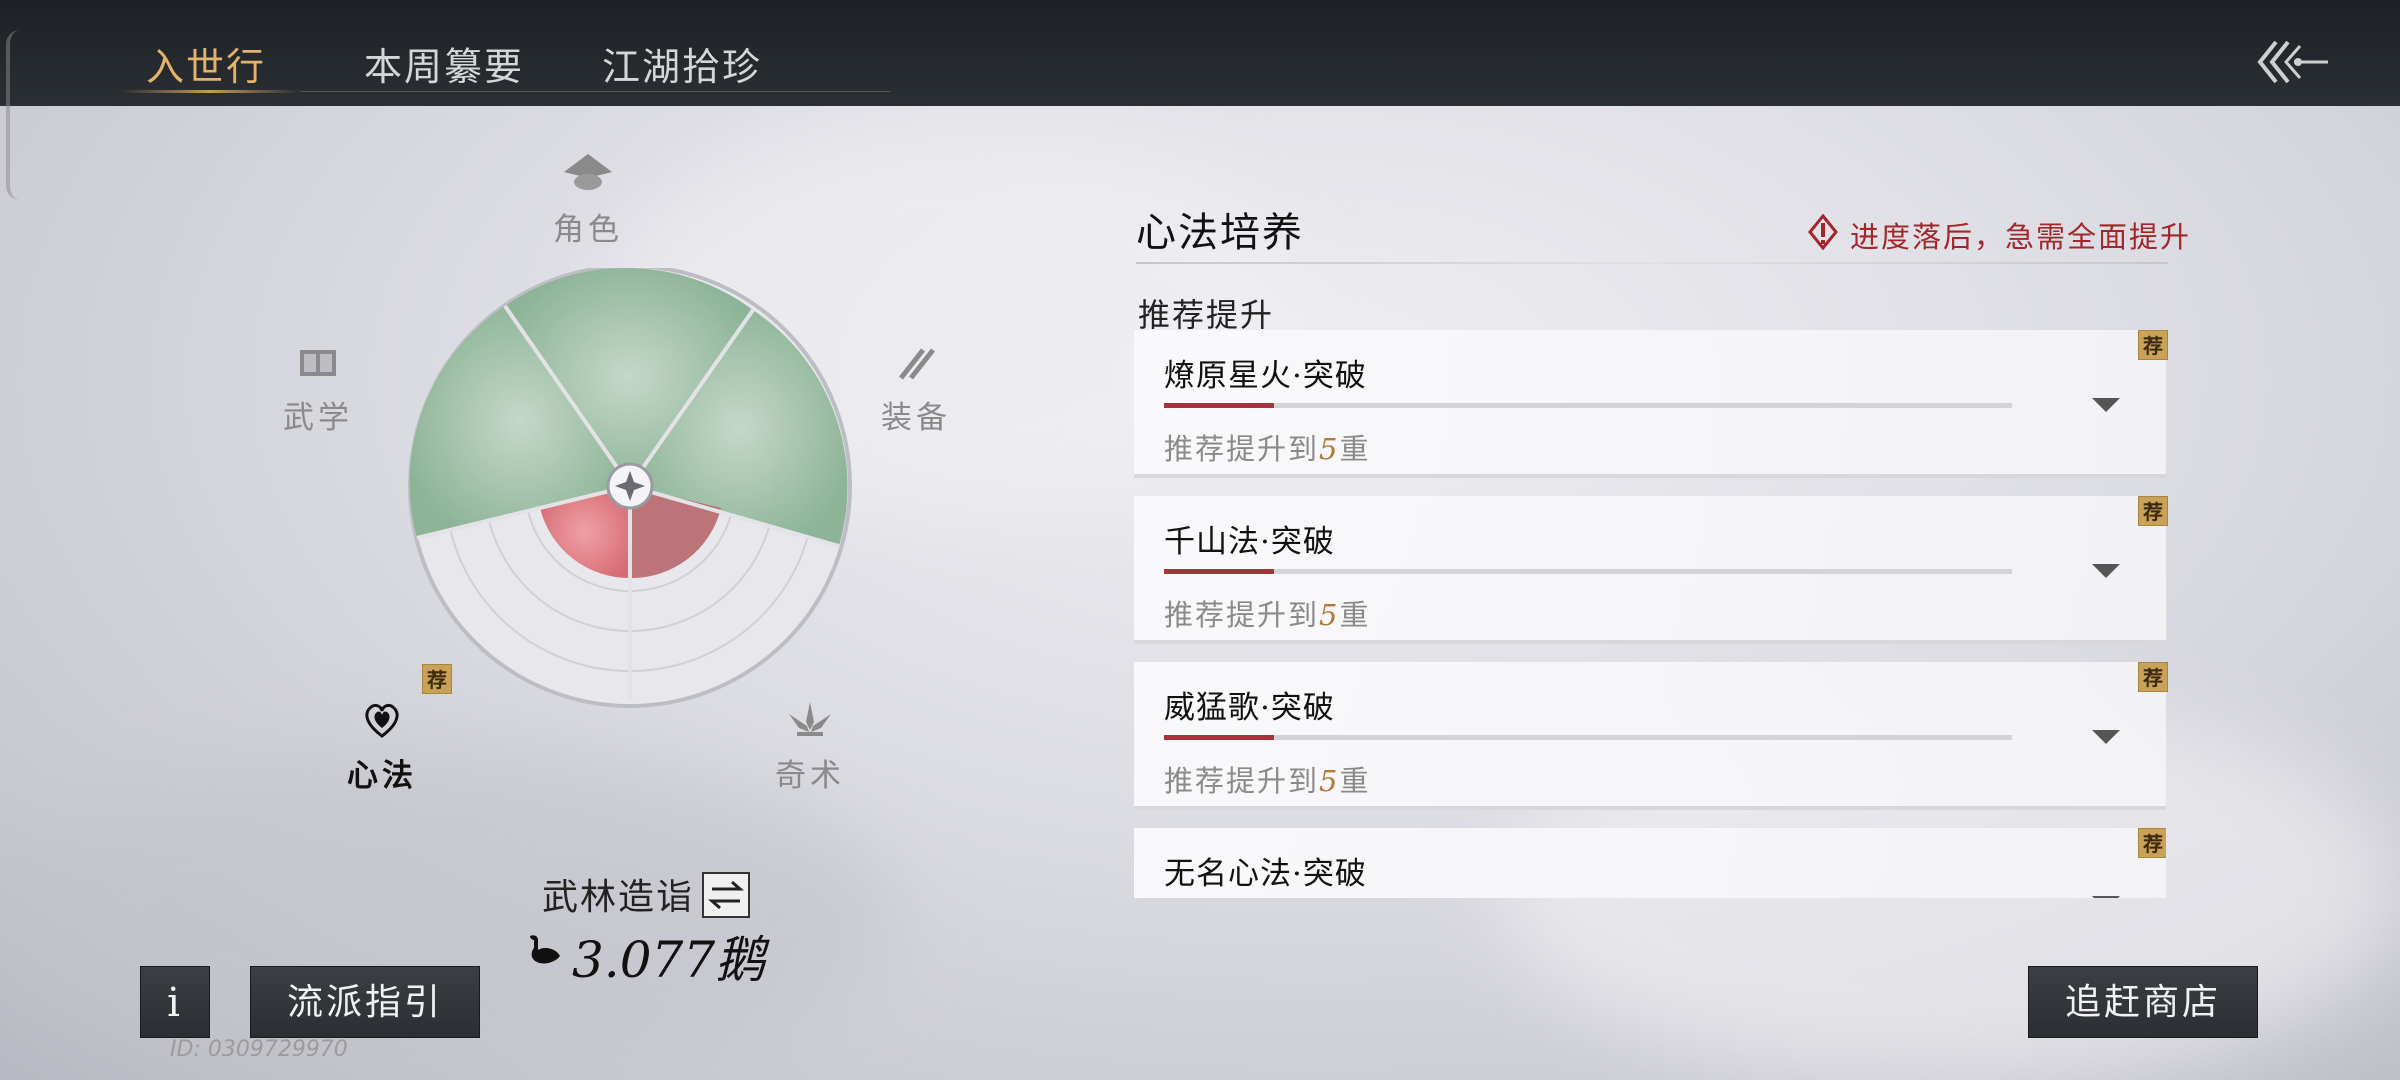  What do you see at coordinates (1265, 874) in the screenshot?
I see `card-name: 无名心法·突破` at bounding box center [1265, 874].